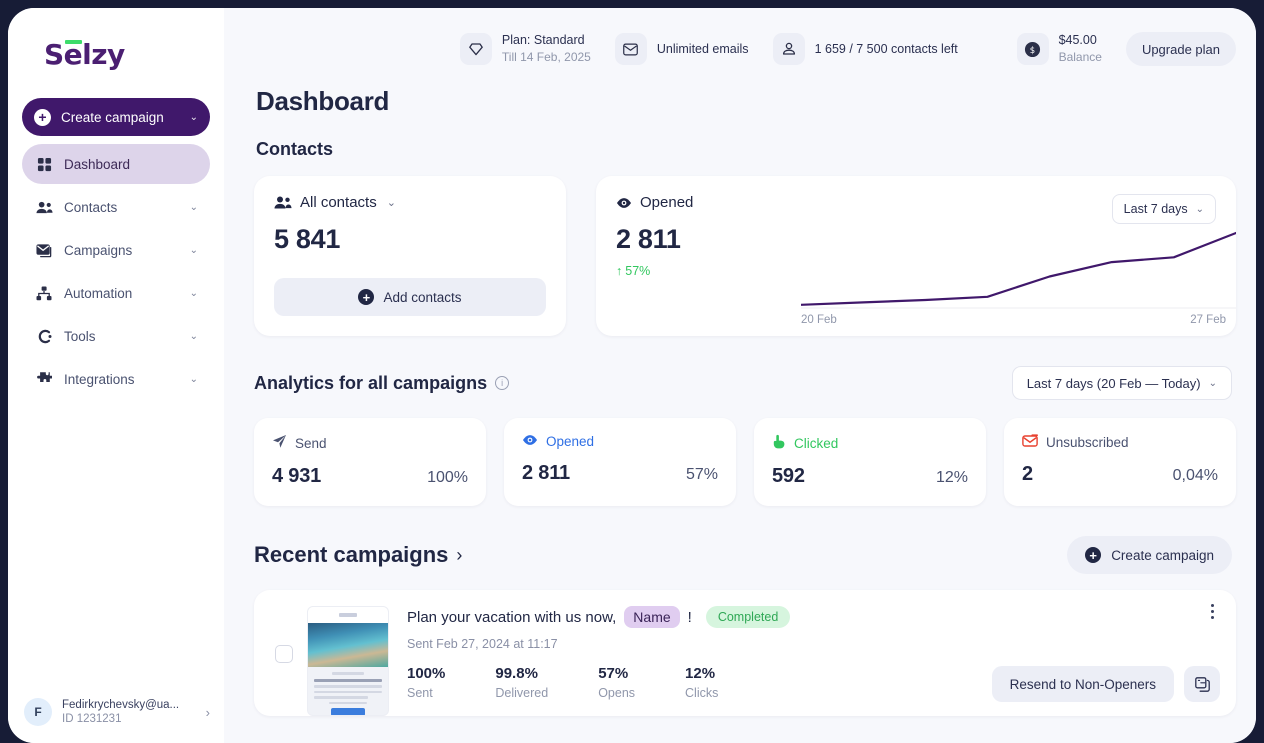  I want to click on add-contacts-label: Add contacts, so click(422, 297).